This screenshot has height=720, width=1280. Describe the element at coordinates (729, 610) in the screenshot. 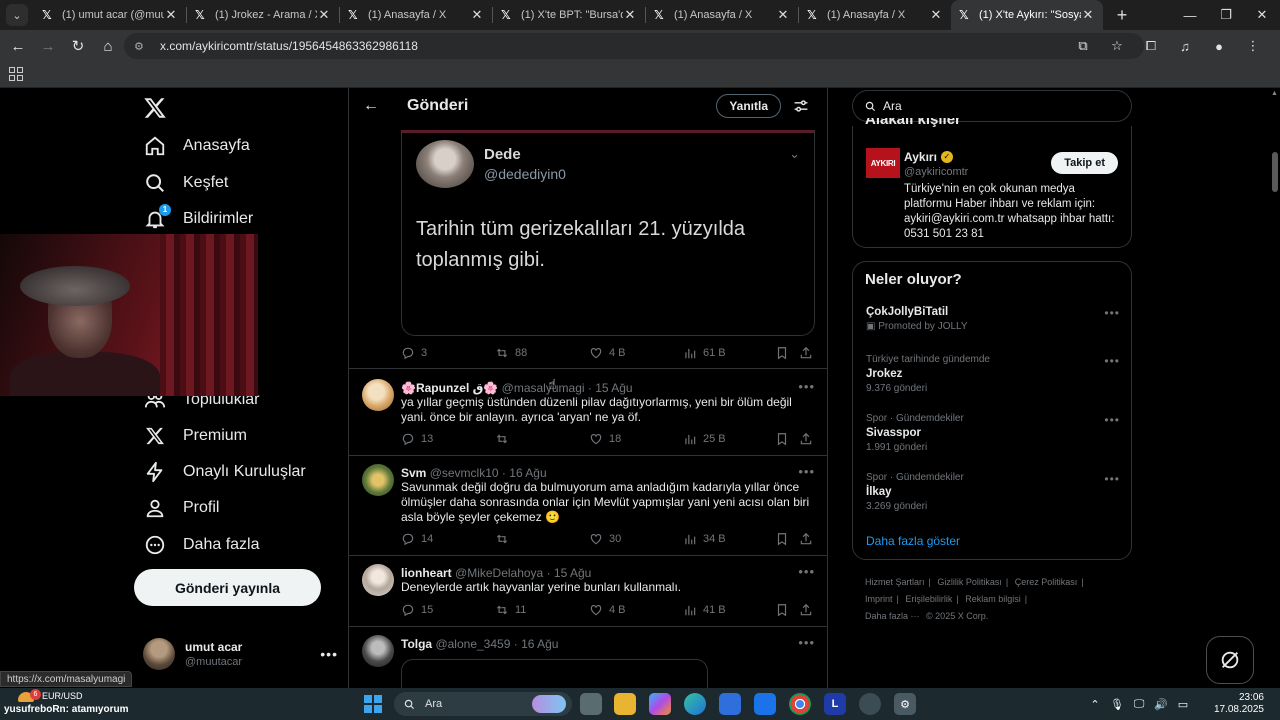

I see `views-action: 41 B` at that location.